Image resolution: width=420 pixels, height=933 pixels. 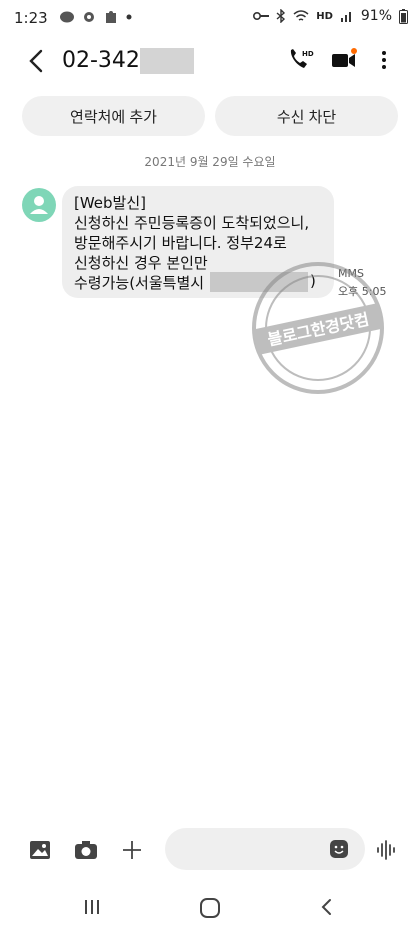 I want to click on gallery-icon, so click(x=40, y=850).